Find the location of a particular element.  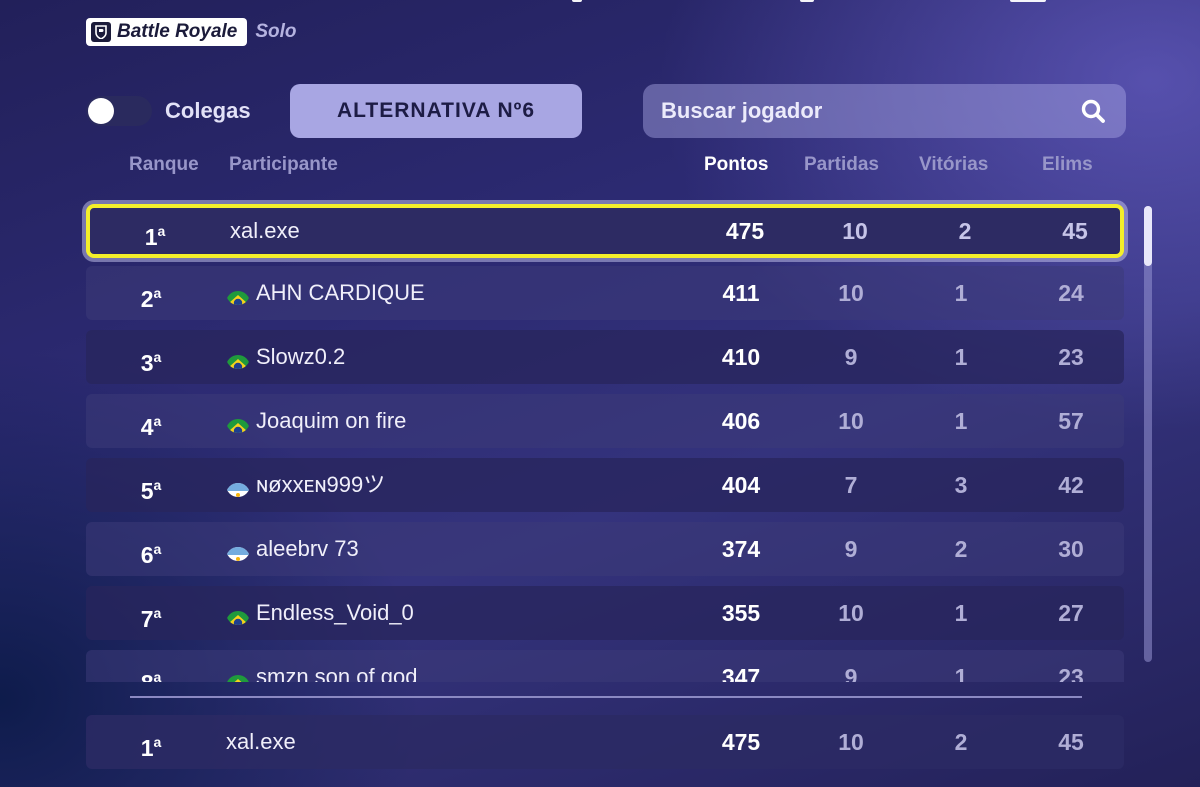

column-header-points: Pontos is located at coordinates (736, 165).